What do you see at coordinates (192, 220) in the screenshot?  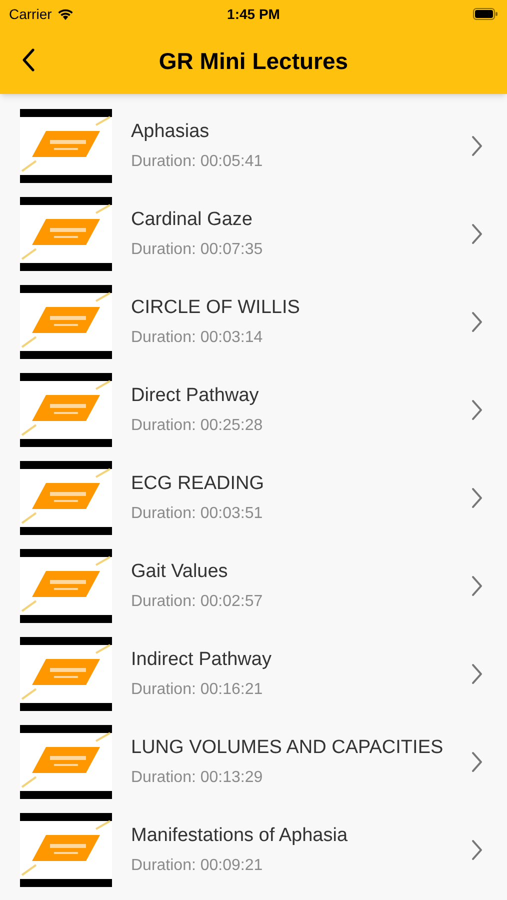 I see `lecture-title: Cardinal Gaze` at bounding box center [192, 220].